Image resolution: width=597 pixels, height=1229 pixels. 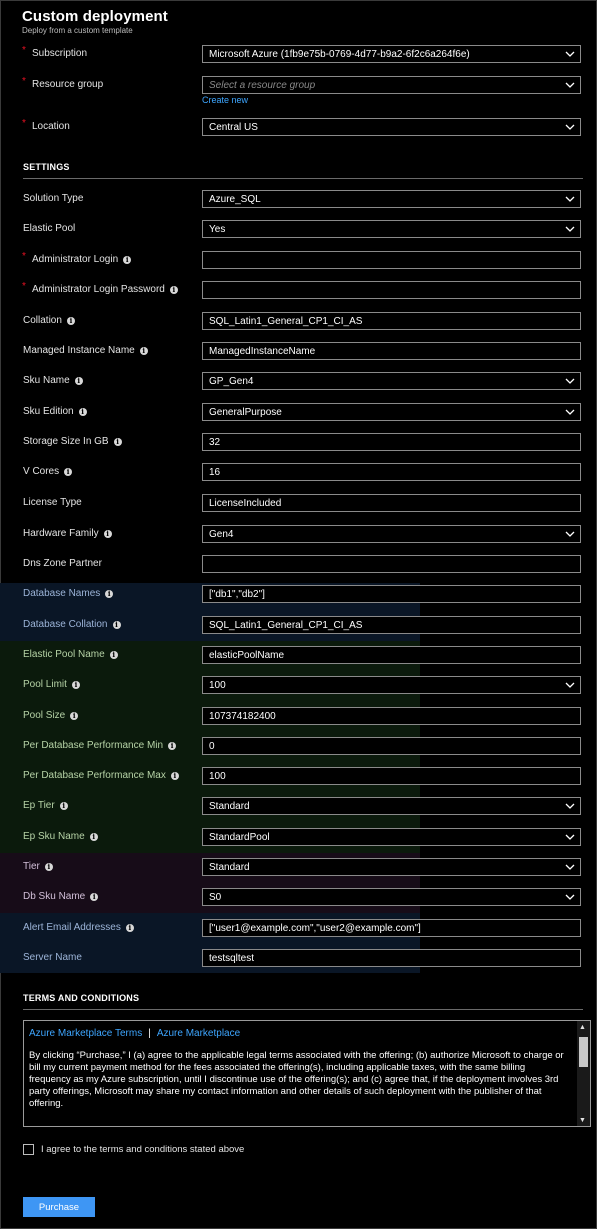 What do you see at coordinates (24, 123) in the screenshot?
I see `required-star: *` at bounding box center [24, 123].